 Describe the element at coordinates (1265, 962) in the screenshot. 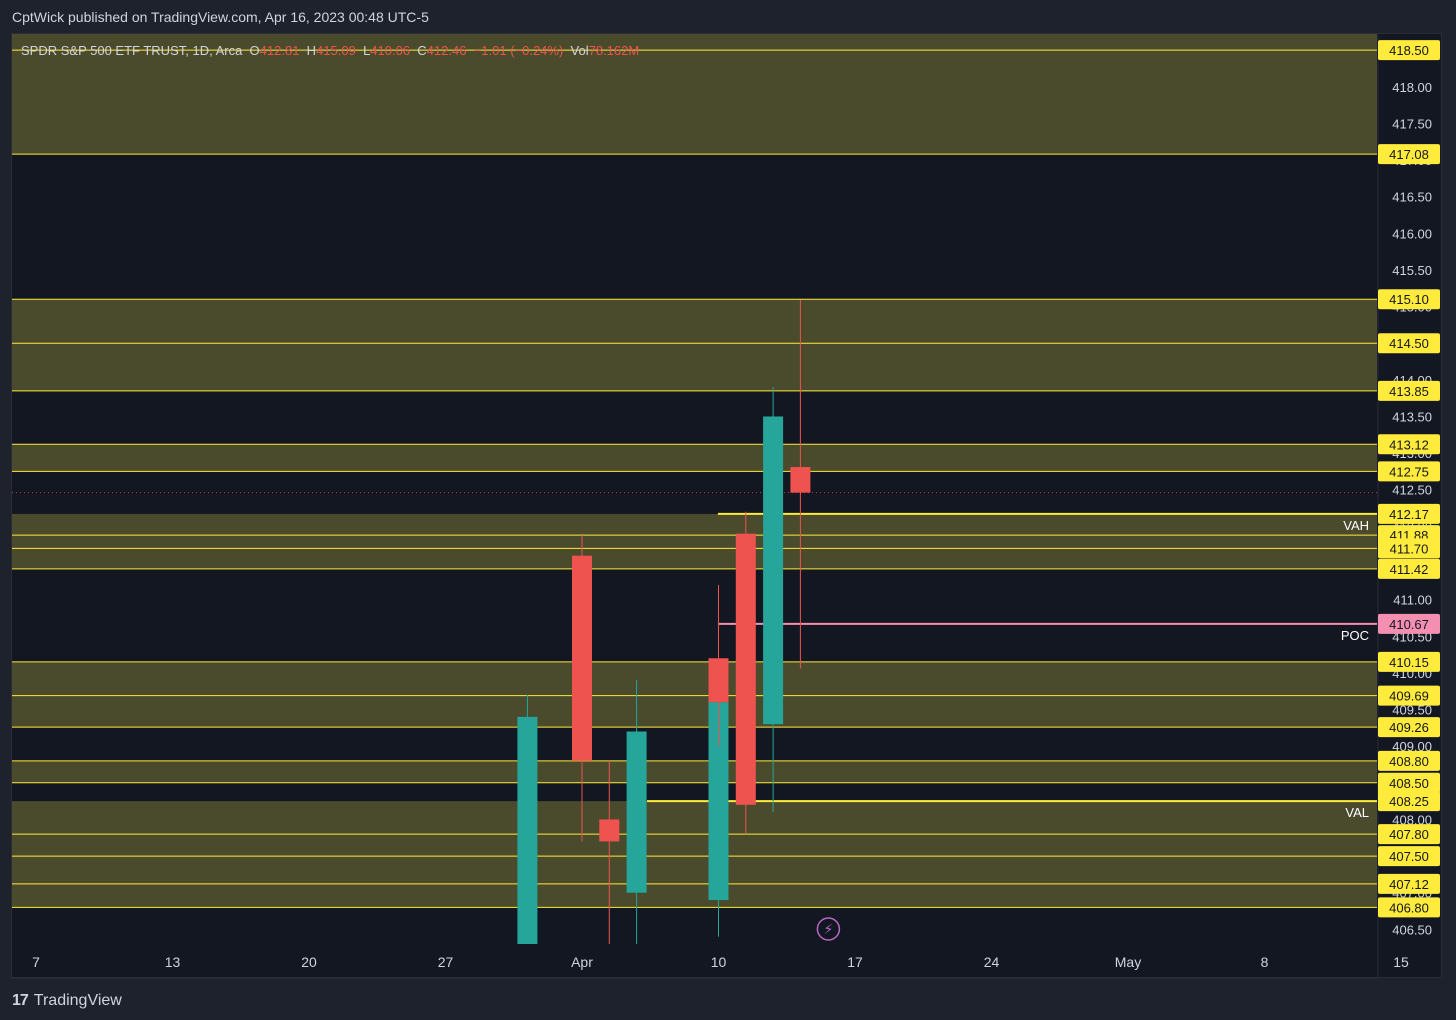

I see `x-tick-label: 8` at that location.